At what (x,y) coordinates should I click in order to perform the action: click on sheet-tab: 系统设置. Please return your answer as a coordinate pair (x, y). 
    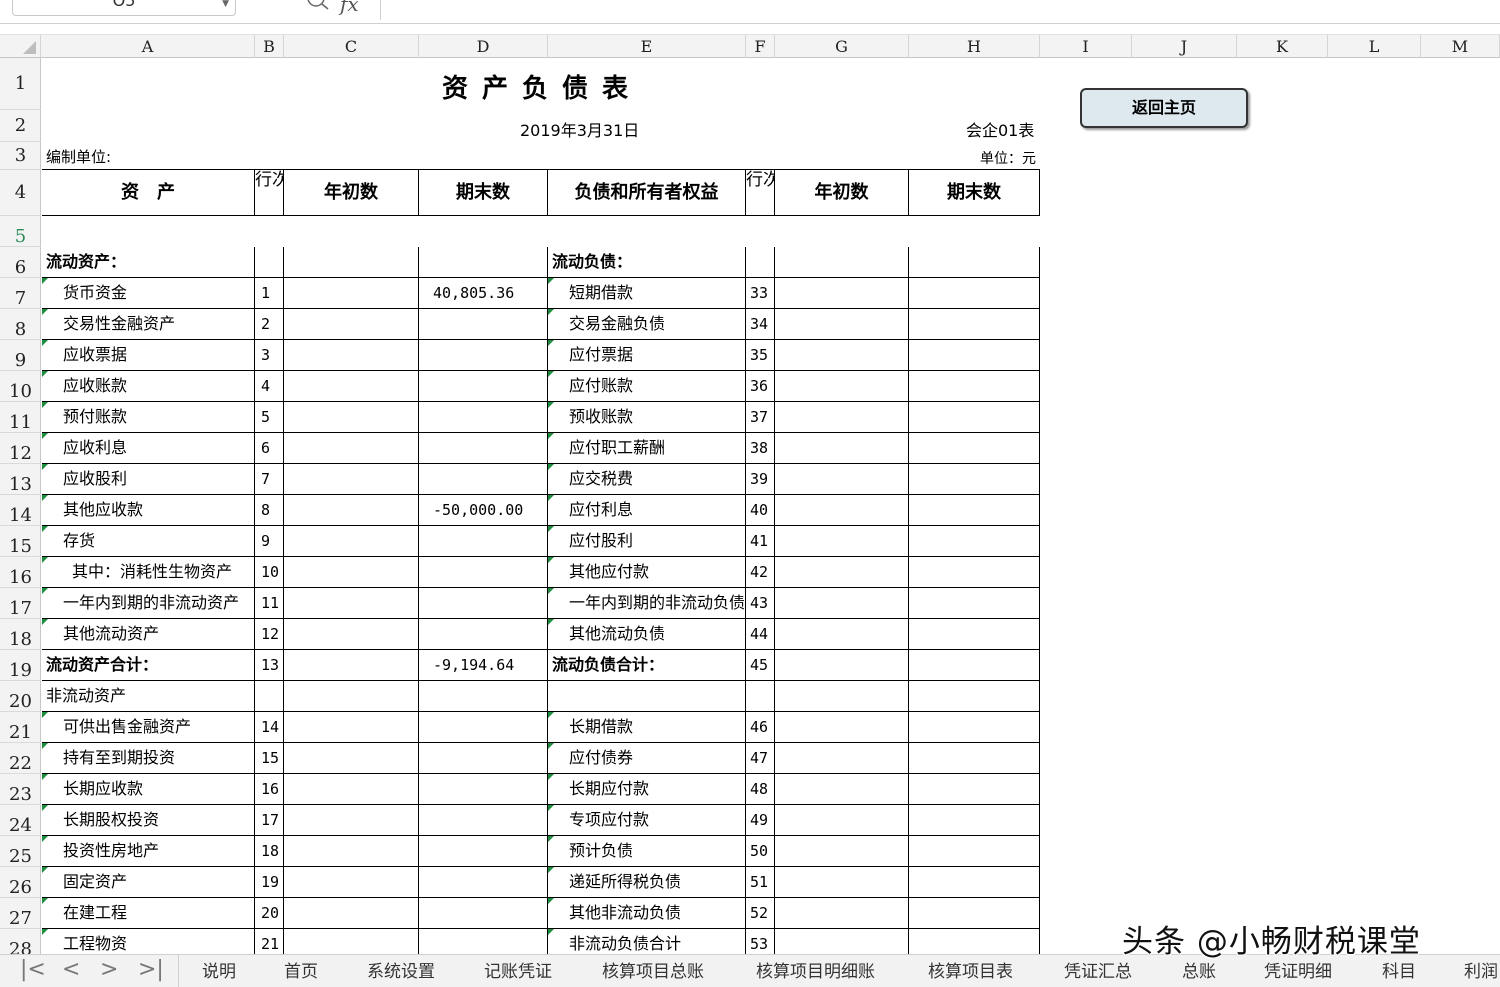
    Looking at the image, I should click on (401, 971).